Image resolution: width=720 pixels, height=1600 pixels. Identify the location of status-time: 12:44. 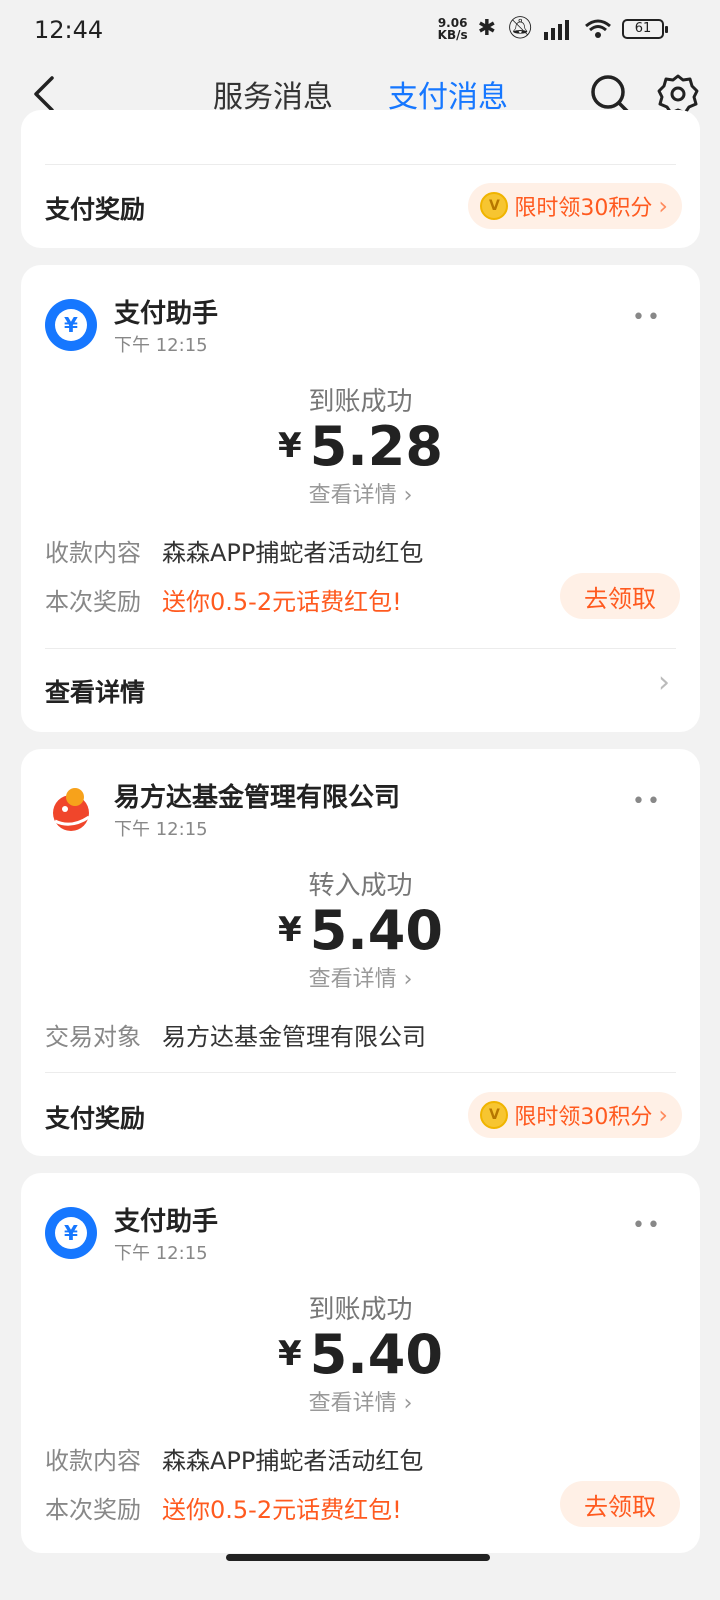
(69, 30).